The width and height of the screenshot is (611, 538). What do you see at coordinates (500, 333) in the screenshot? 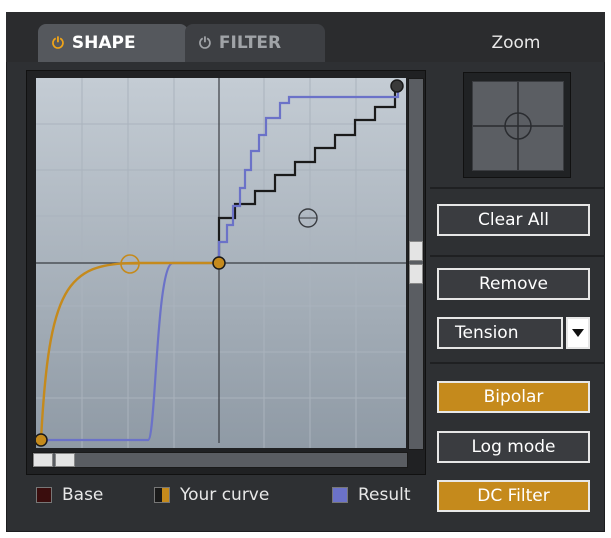
I see `tension-select: Tension` at bounding box center [500, 333].